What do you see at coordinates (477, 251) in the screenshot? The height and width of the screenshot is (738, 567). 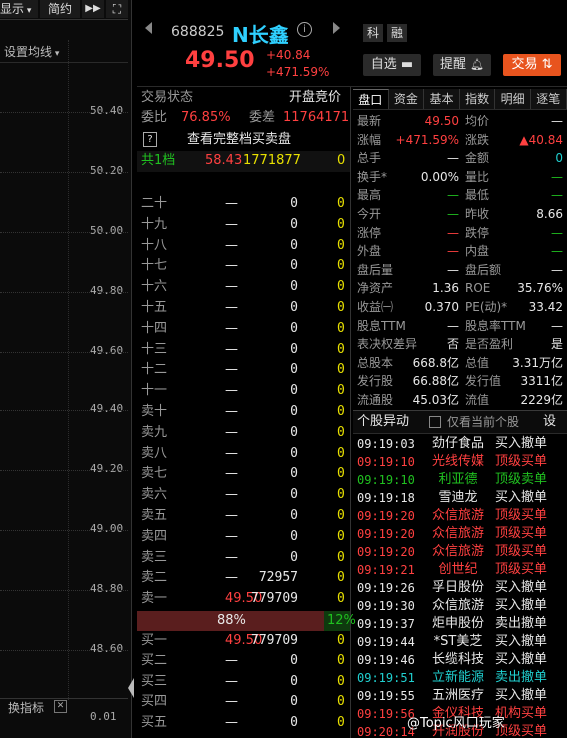 I see `quote-label: 内盘` at bounding box center [477, 251].